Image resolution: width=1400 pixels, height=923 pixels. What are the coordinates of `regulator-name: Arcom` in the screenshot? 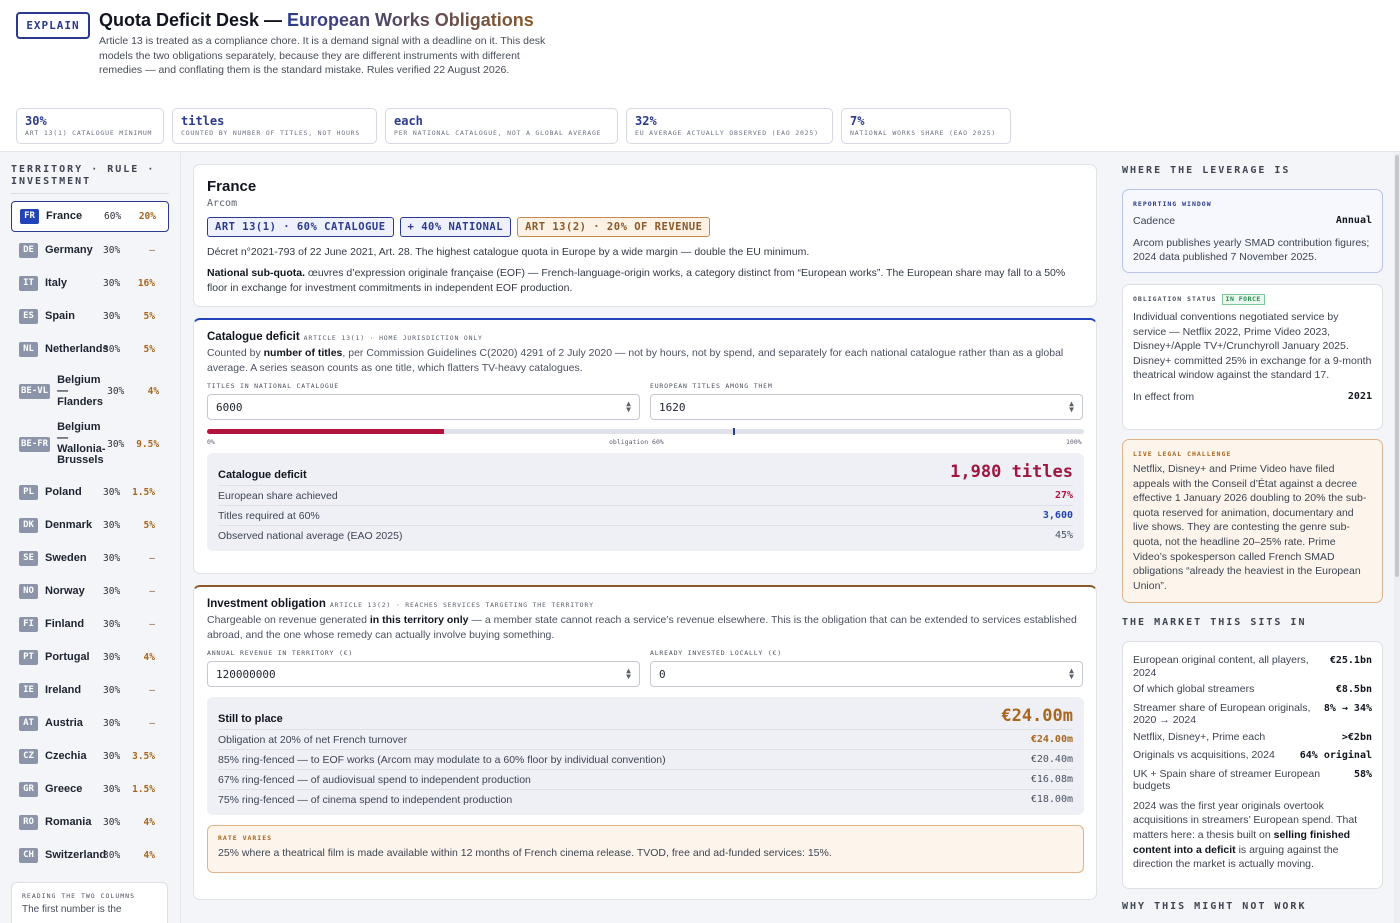 It's located at (222, 203).